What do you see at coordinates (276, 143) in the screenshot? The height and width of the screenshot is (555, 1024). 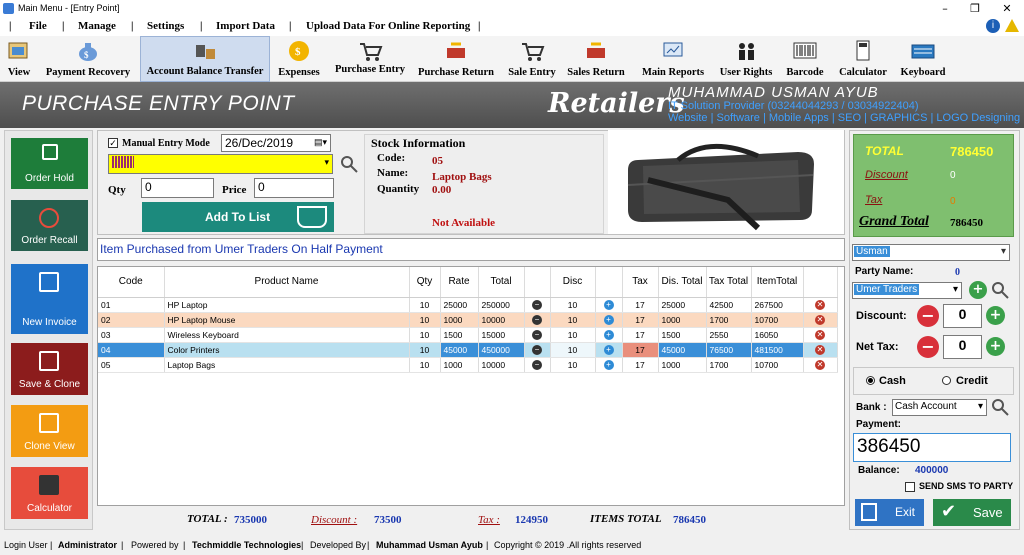 I see `date-picker: 26/Dec/2019 ▤▾` at bounding box center [276, 143].